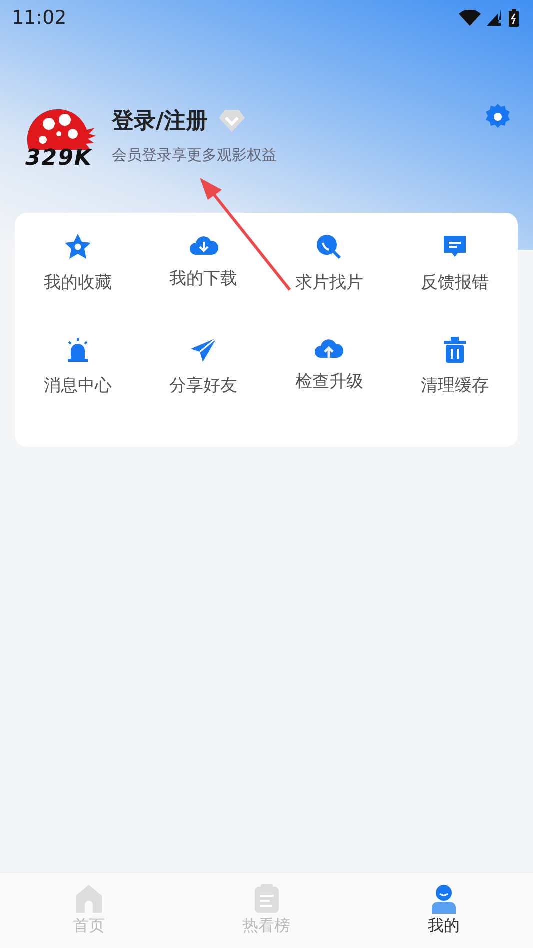  I want to click on vip-diamond-icon, so click(232, 120).